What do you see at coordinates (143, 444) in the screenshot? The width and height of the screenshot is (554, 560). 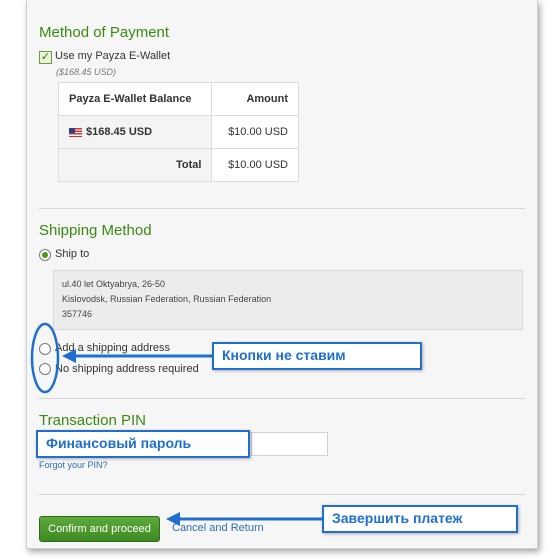 I see `annotation-financial-password: Финансовый пароль` at bounding box center [143, 444].